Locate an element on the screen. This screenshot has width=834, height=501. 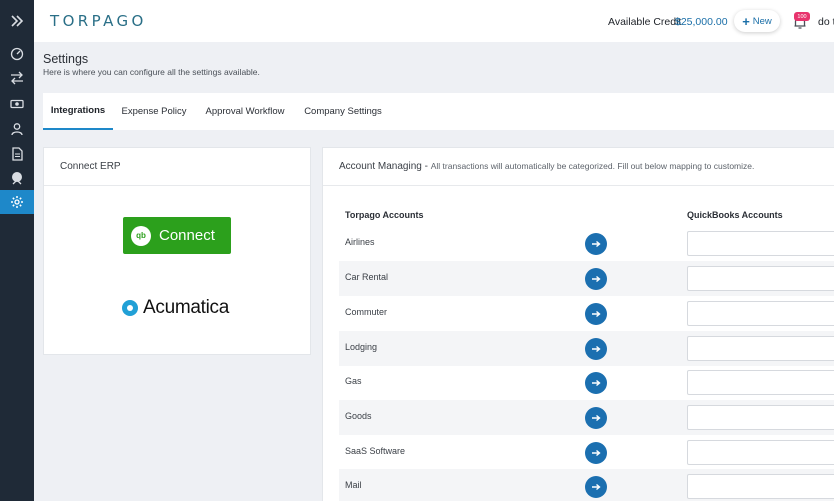
cash-icon is located at coordinates (17, 104).